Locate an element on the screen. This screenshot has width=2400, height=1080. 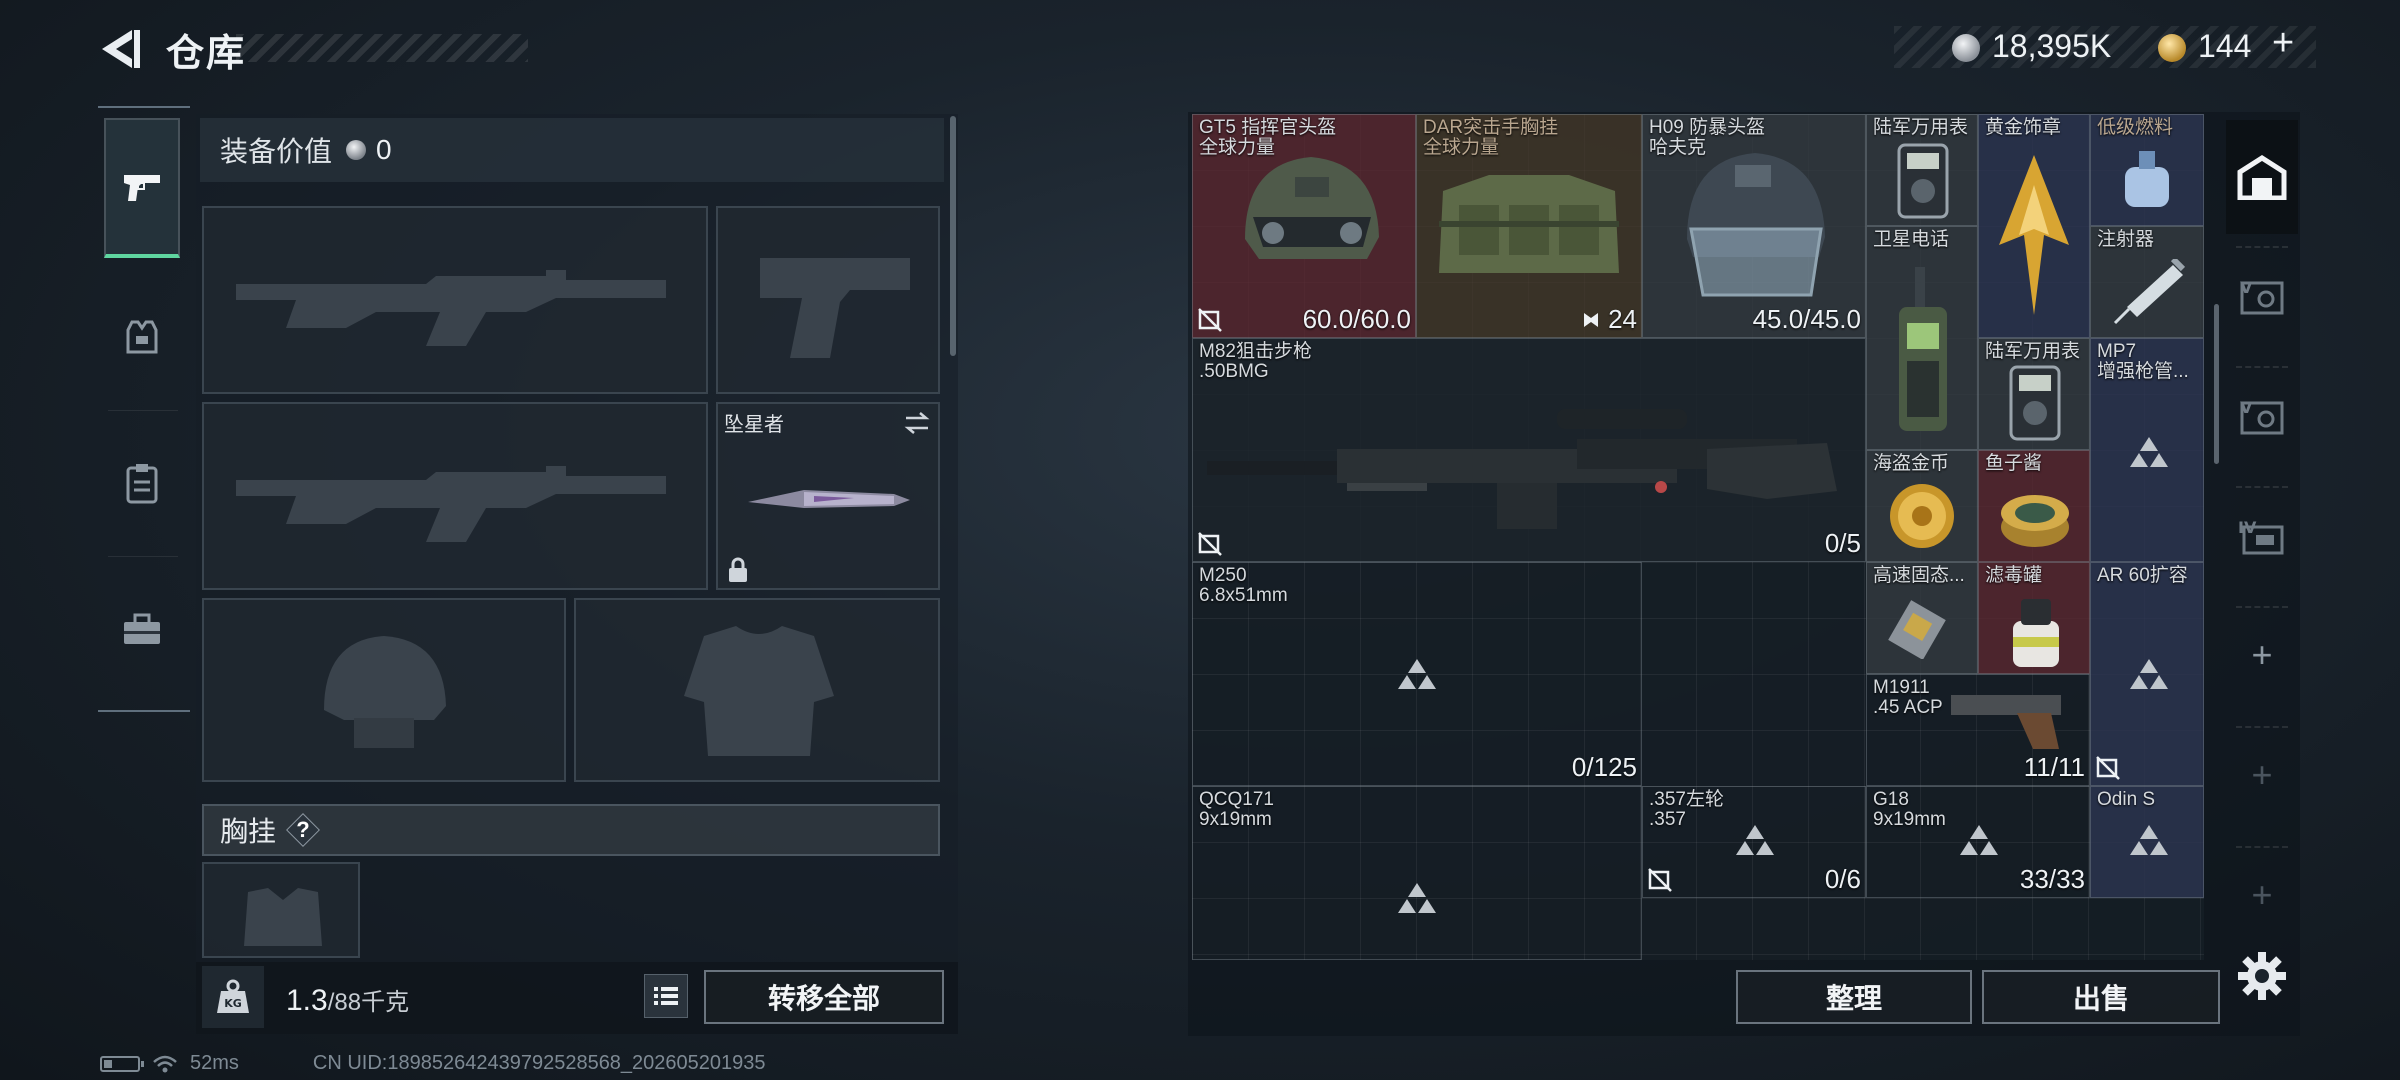
item-caliber: 9x19mm is located at coordinates (1235, 819).